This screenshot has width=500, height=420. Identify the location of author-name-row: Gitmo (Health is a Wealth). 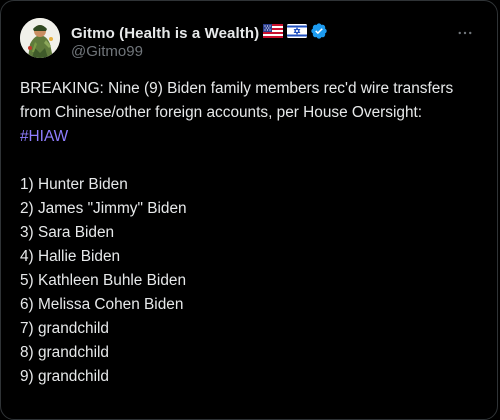
(199, 33).